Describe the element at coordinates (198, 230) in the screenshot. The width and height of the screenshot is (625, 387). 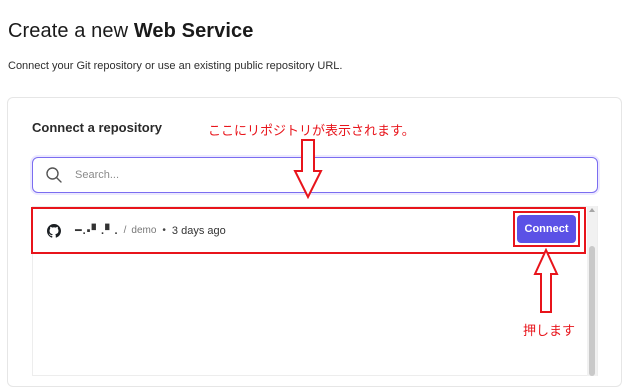
I see `repository-updated-time: 3 days ago` at that location.